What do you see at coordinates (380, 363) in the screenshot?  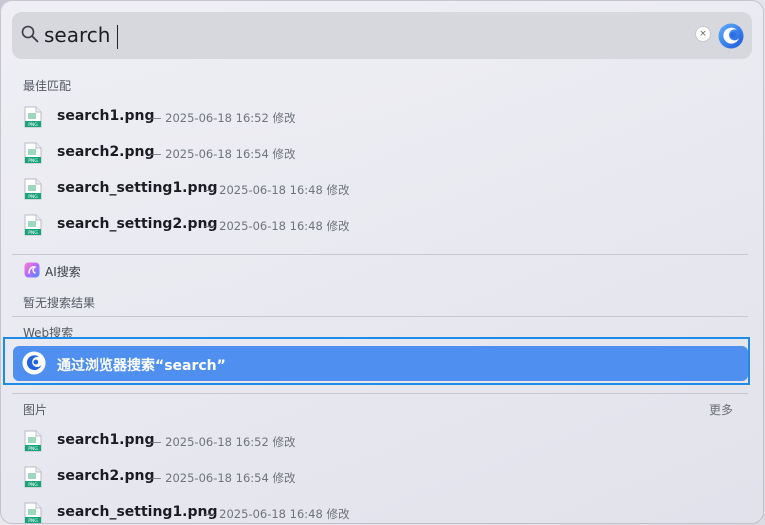 I see `browser-search-button: 通过浏览器搜索“search”` at bounding box center [380, 363].